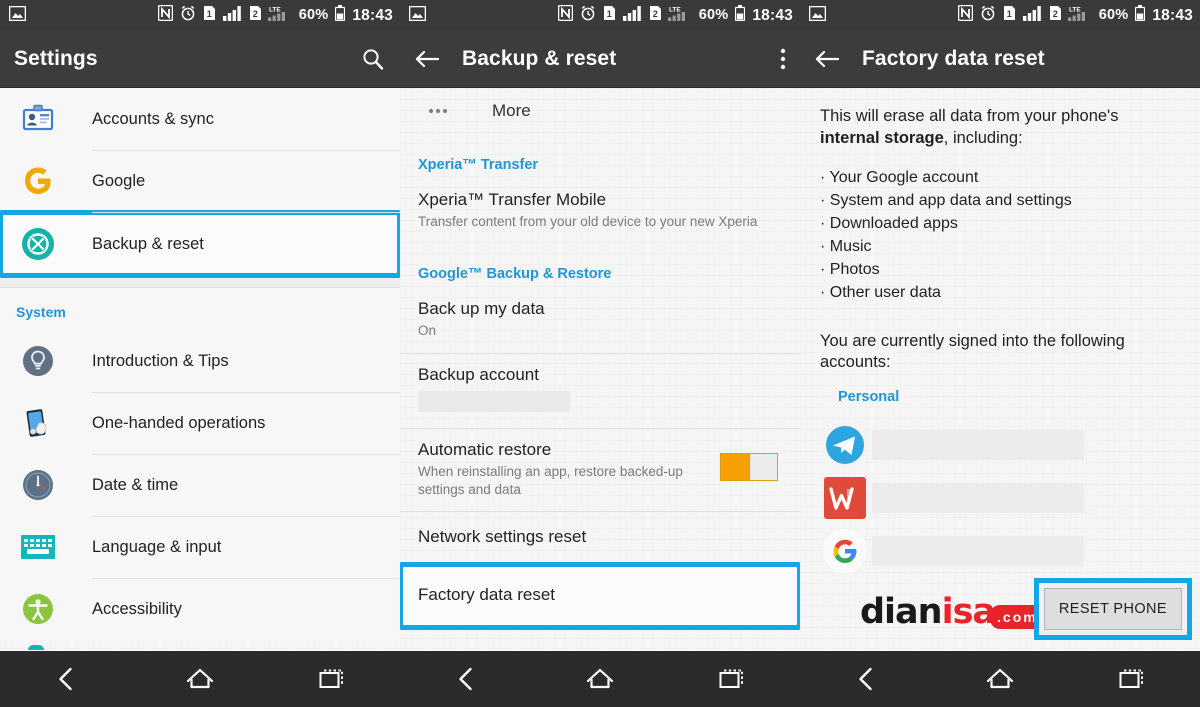  Describe the element at coordinates (846, 247) in the screenshot. I see `list-item: · Music` at that location.